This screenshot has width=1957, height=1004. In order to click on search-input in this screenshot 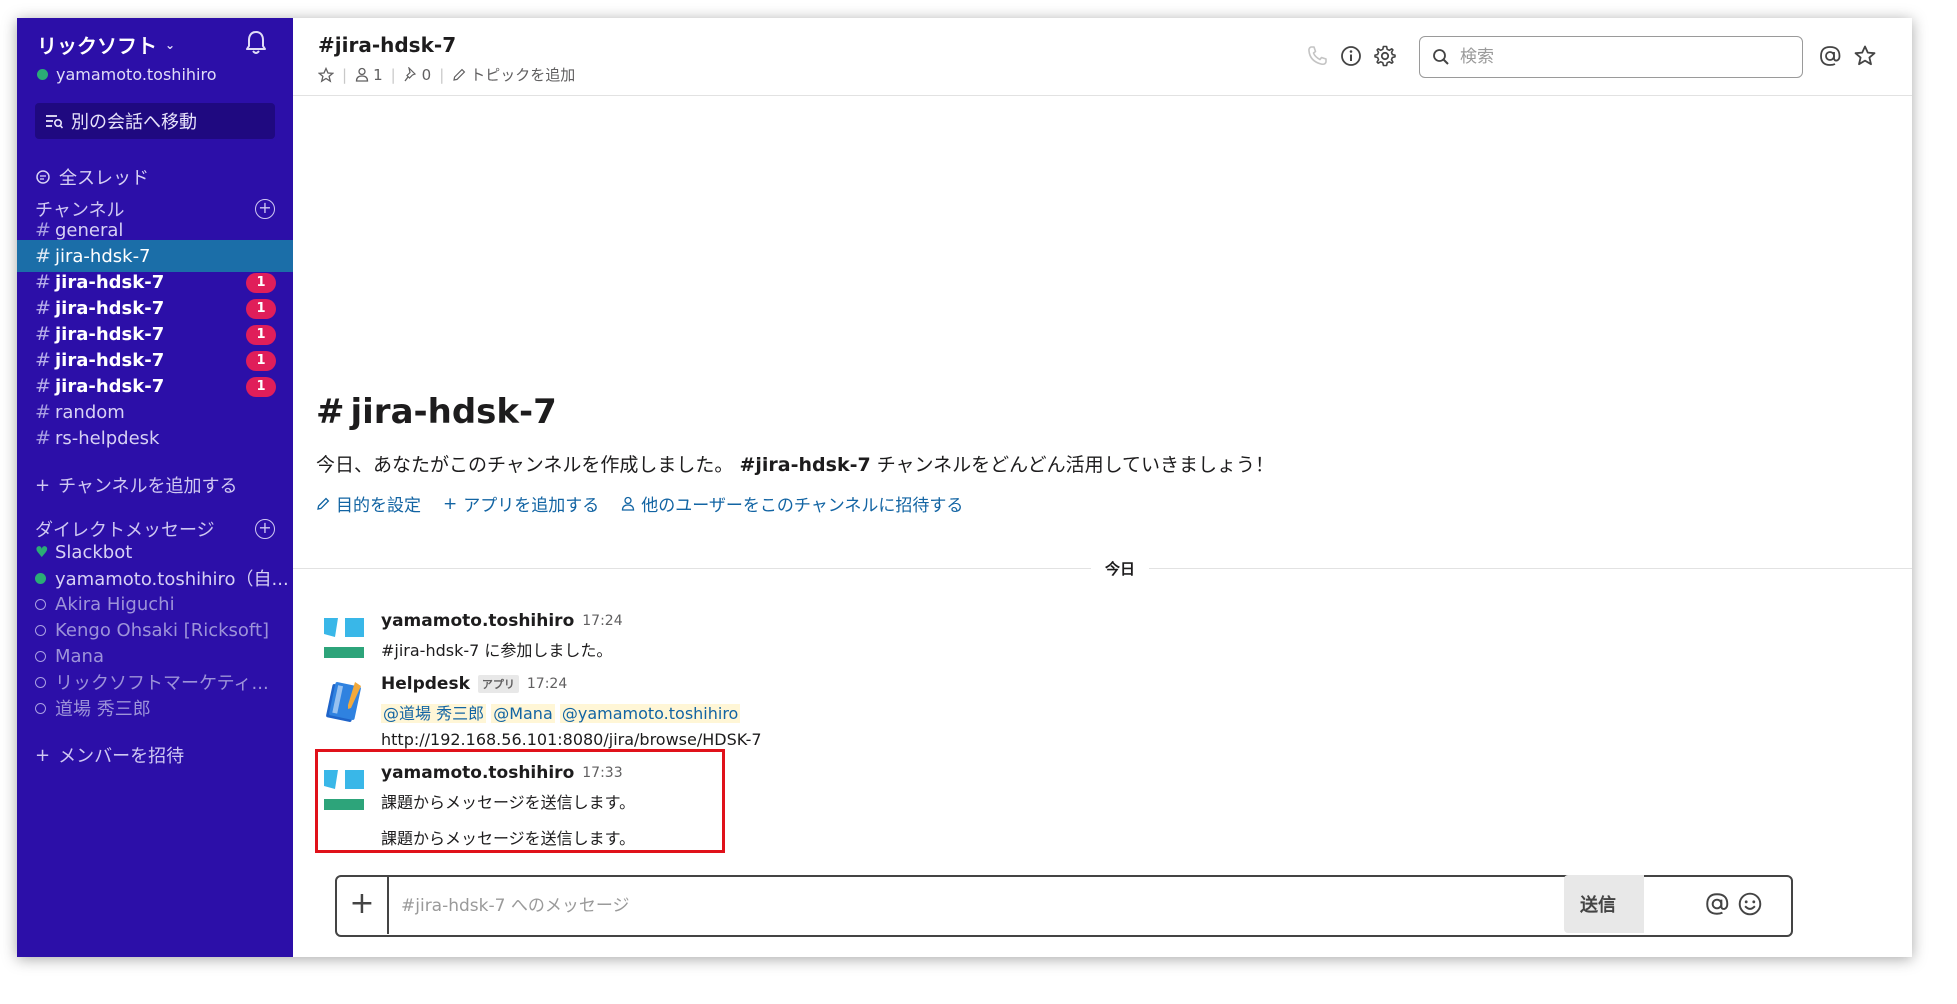, I will do `click(1620, 57)`.